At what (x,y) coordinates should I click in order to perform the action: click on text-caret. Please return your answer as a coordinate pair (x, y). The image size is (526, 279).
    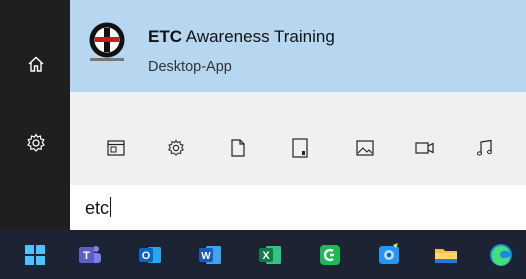
    Looking at the image, I should click on (111, 207).